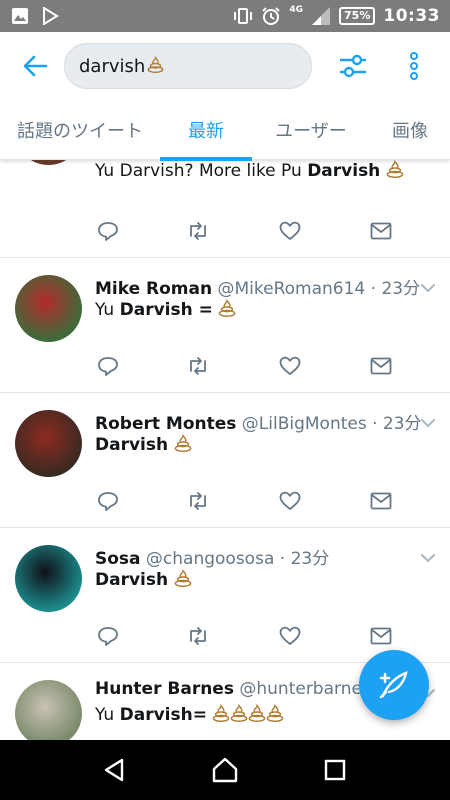 This screenshot has width=450, height=800. I want to click on compose-tweet-button, so click(394, 685).